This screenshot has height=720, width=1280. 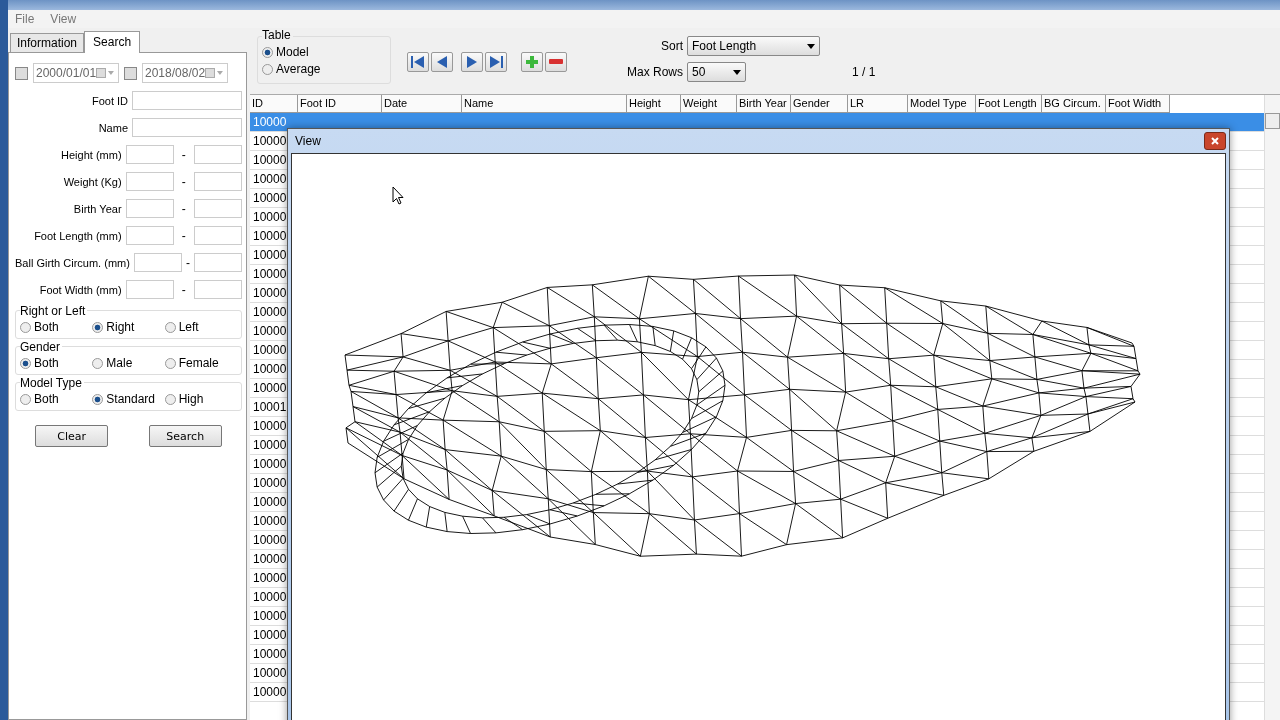 What do you see at coordinates (716, 72) in the screenshot?
I see `max-rows-dropdown: 50` at bounding box center [716, 72].